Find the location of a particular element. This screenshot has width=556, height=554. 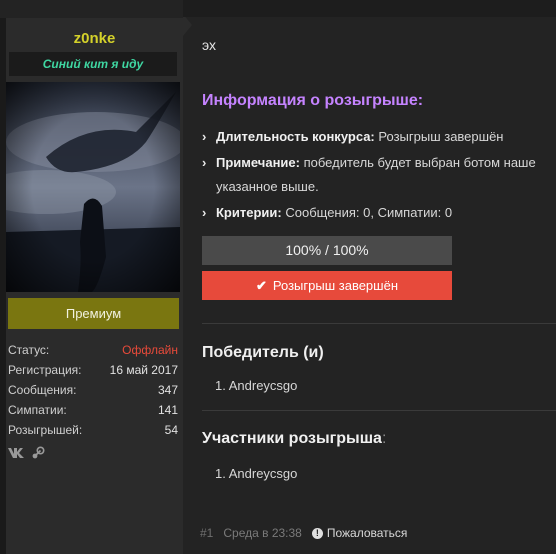

post-message: эх is located at coordinates (209, 45).